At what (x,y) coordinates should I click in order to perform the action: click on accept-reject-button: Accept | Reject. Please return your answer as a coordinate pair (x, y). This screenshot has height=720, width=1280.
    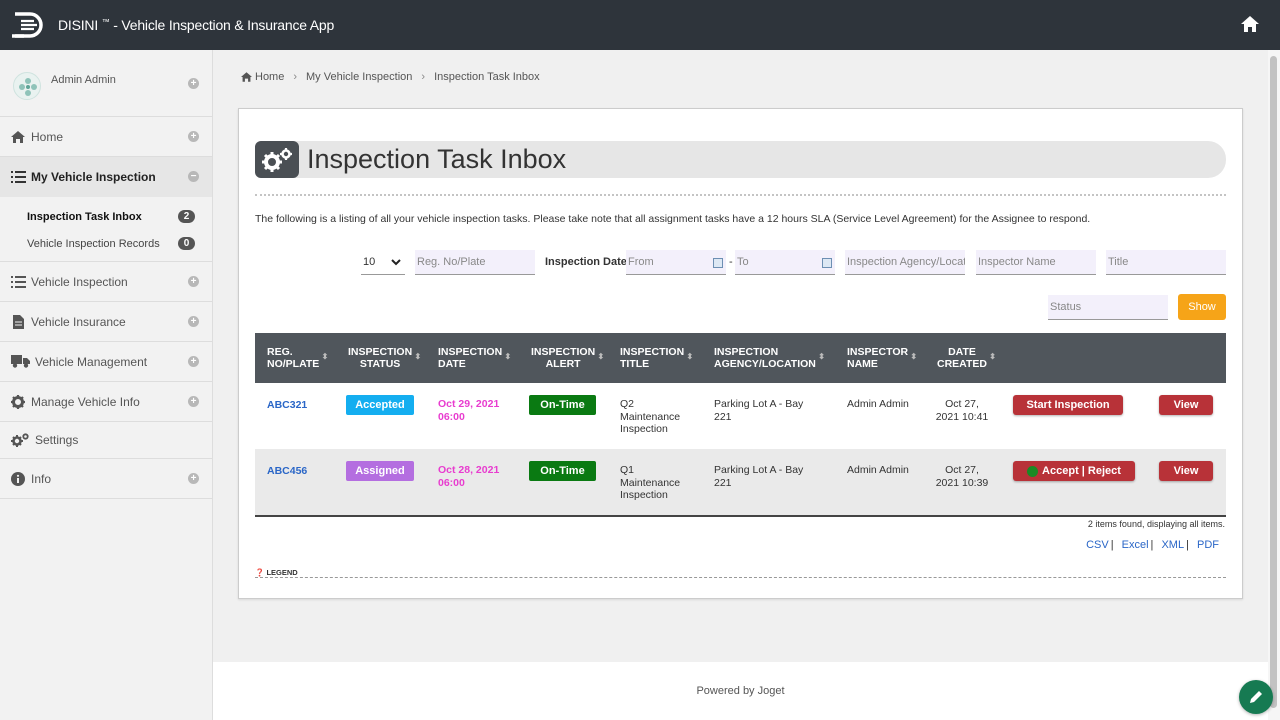
    Looking at the image, I should click on (1074, 471).